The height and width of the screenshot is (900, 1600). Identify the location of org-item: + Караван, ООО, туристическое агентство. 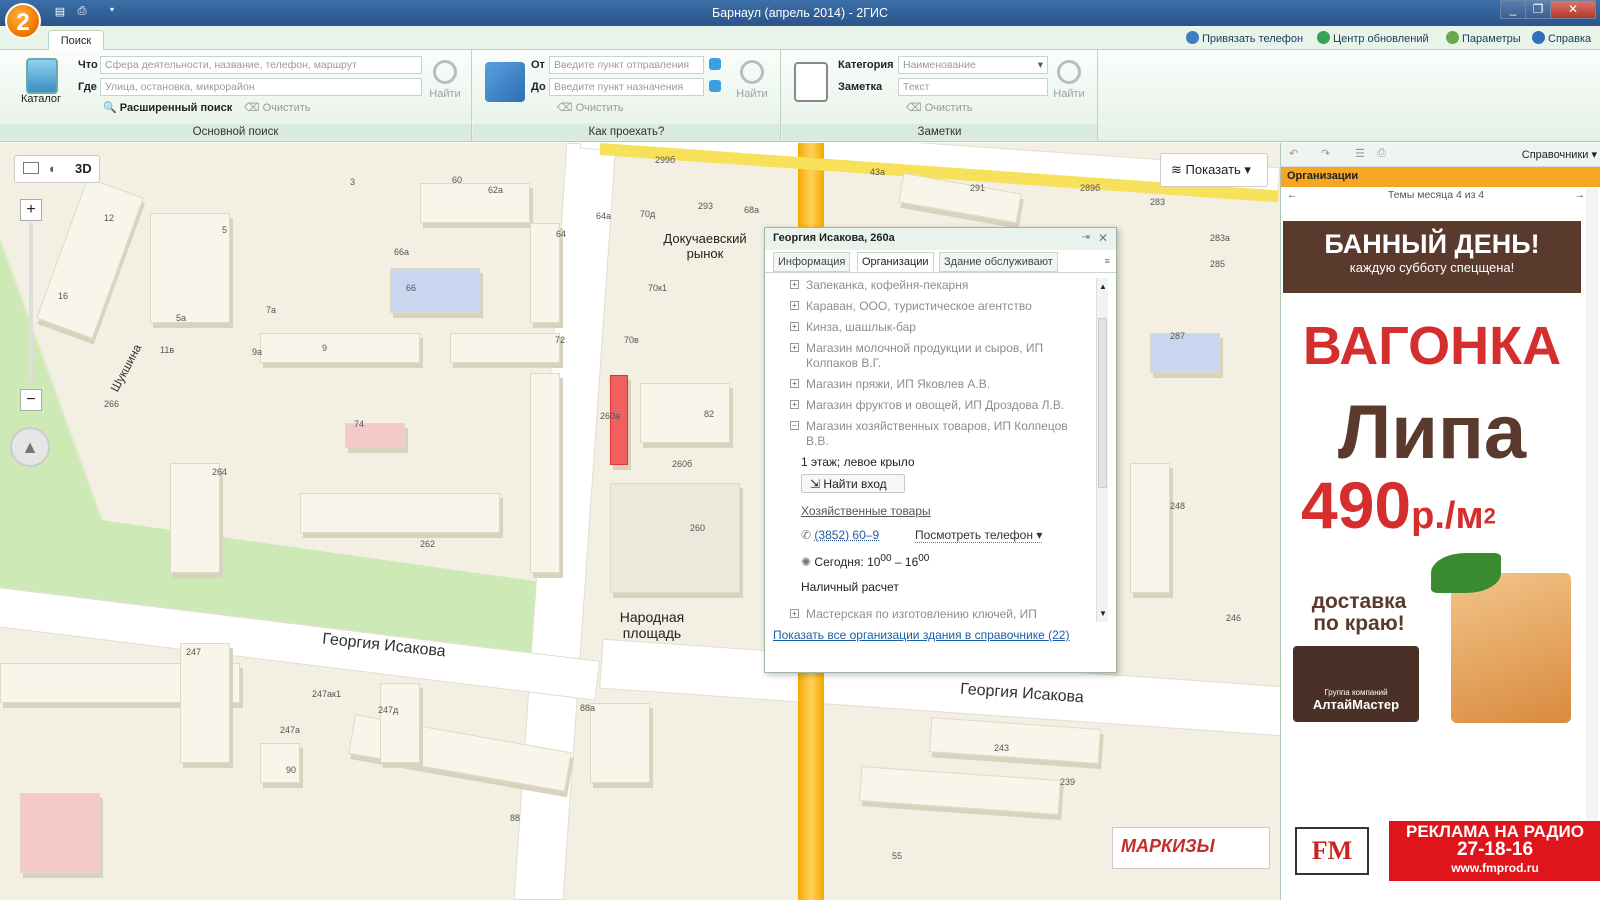
(911, 306).